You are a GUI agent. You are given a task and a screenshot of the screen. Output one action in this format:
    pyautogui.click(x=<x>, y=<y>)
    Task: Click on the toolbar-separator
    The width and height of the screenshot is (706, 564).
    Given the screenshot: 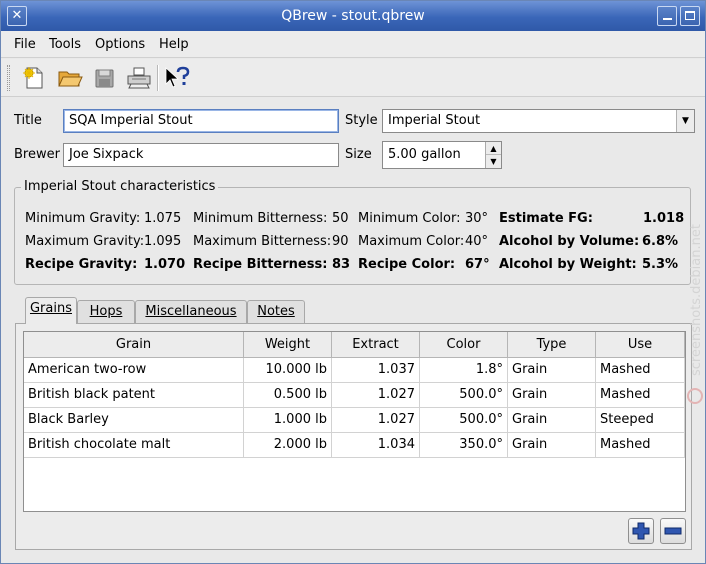 What is the action you would take?
    pyautogui.click(x=158, y=78)
    